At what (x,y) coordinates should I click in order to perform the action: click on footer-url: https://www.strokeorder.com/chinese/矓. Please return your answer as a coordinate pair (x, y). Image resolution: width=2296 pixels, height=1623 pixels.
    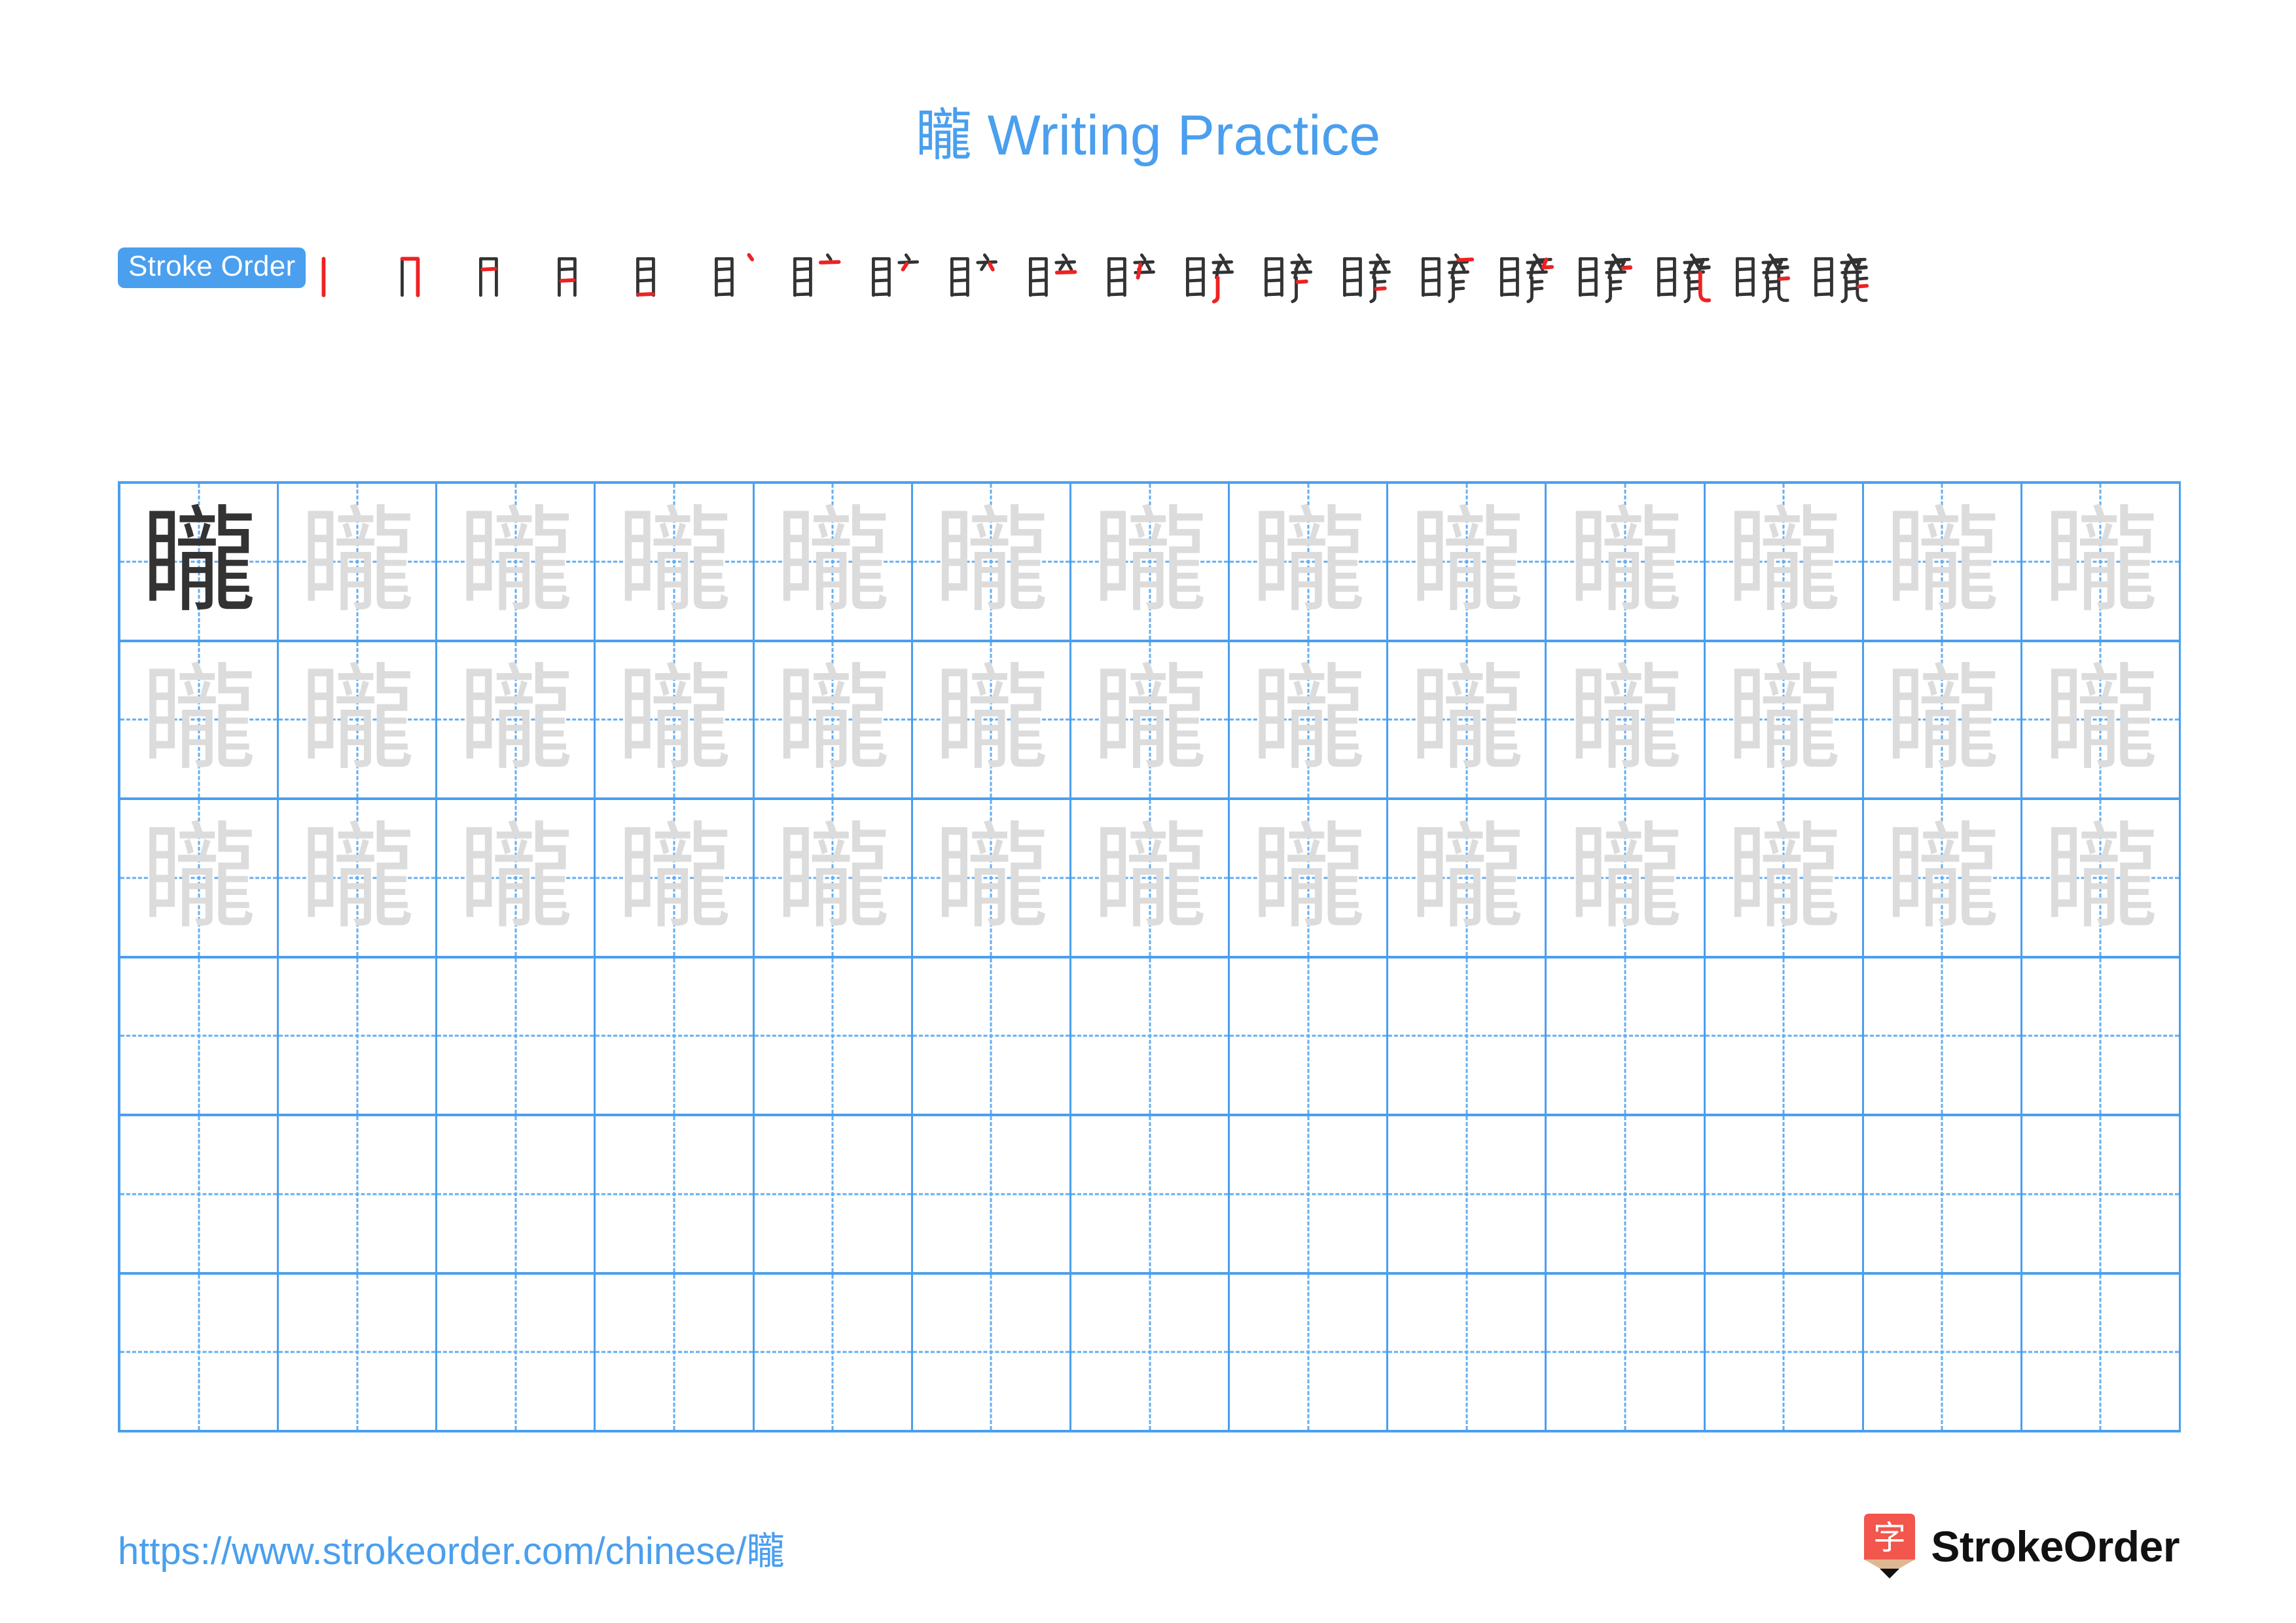
    Looking at the image, I should click on (451, 1547).